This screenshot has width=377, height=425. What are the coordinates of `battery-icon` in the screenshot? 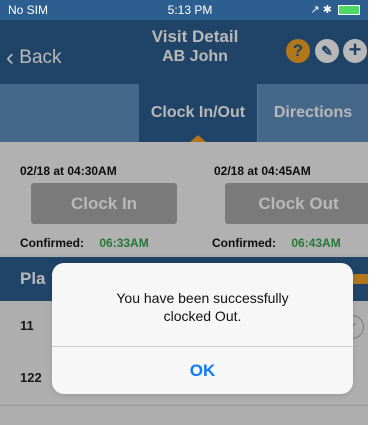 It's located at (349, 10).